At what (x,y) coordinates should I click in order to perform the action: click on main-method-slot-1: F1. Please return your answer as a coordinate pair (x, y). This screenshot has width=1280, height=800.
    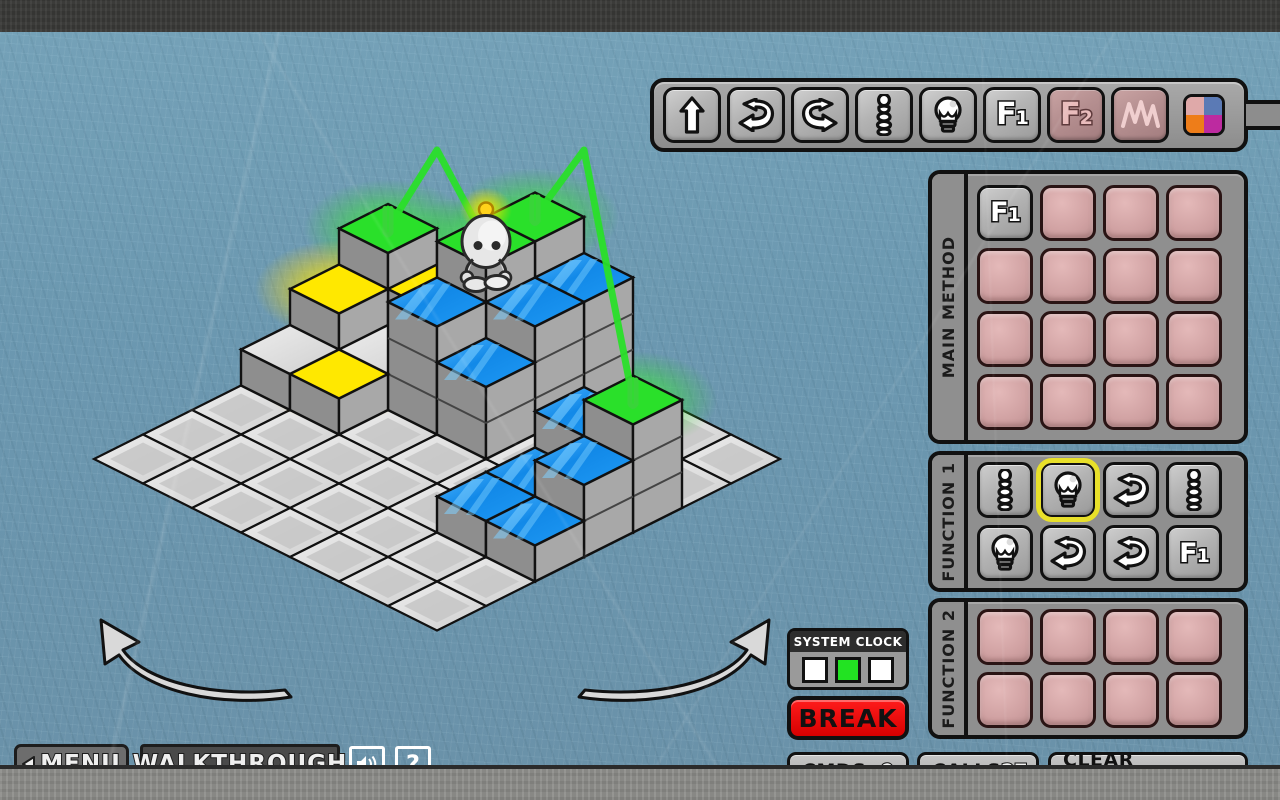
    Looking at the image, I should click on (1005, 212).